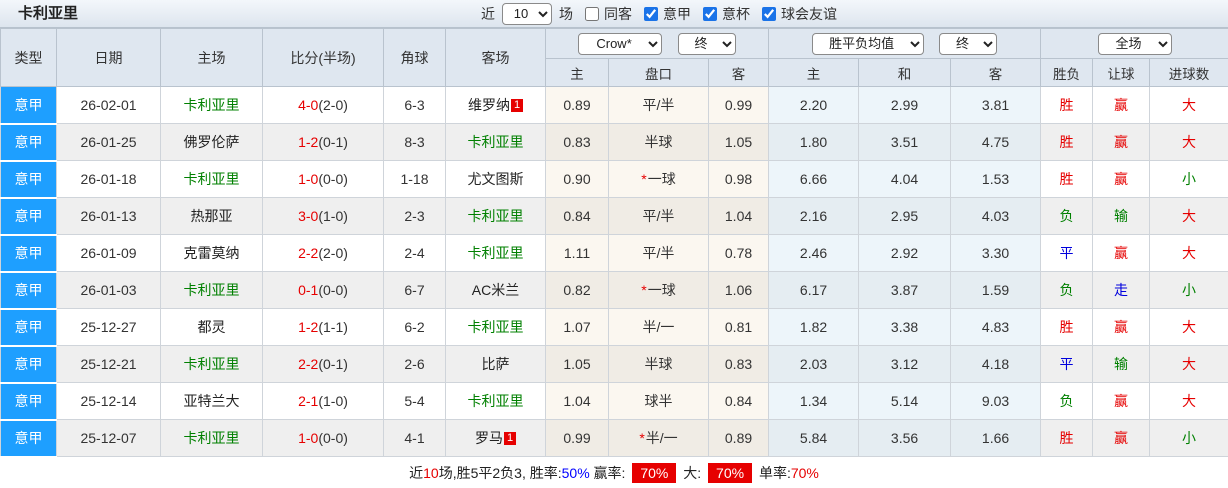 The height and width of the screenshot is (488, 1228). What do you see at coordinates (736, 13) in the screenshot?
I see `coppa-italia-label: 意杯` at bounding box center [736, 13].